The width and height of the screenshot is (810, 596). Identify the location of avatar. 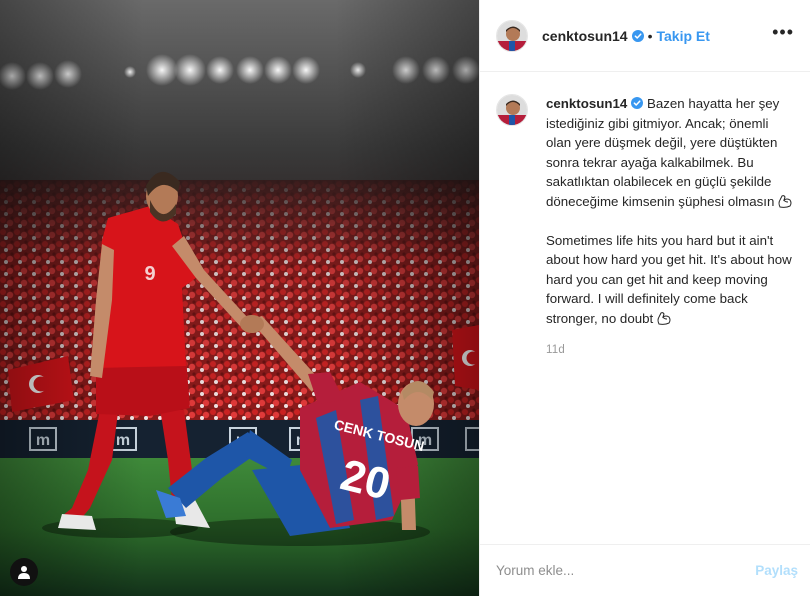
(512, 35).